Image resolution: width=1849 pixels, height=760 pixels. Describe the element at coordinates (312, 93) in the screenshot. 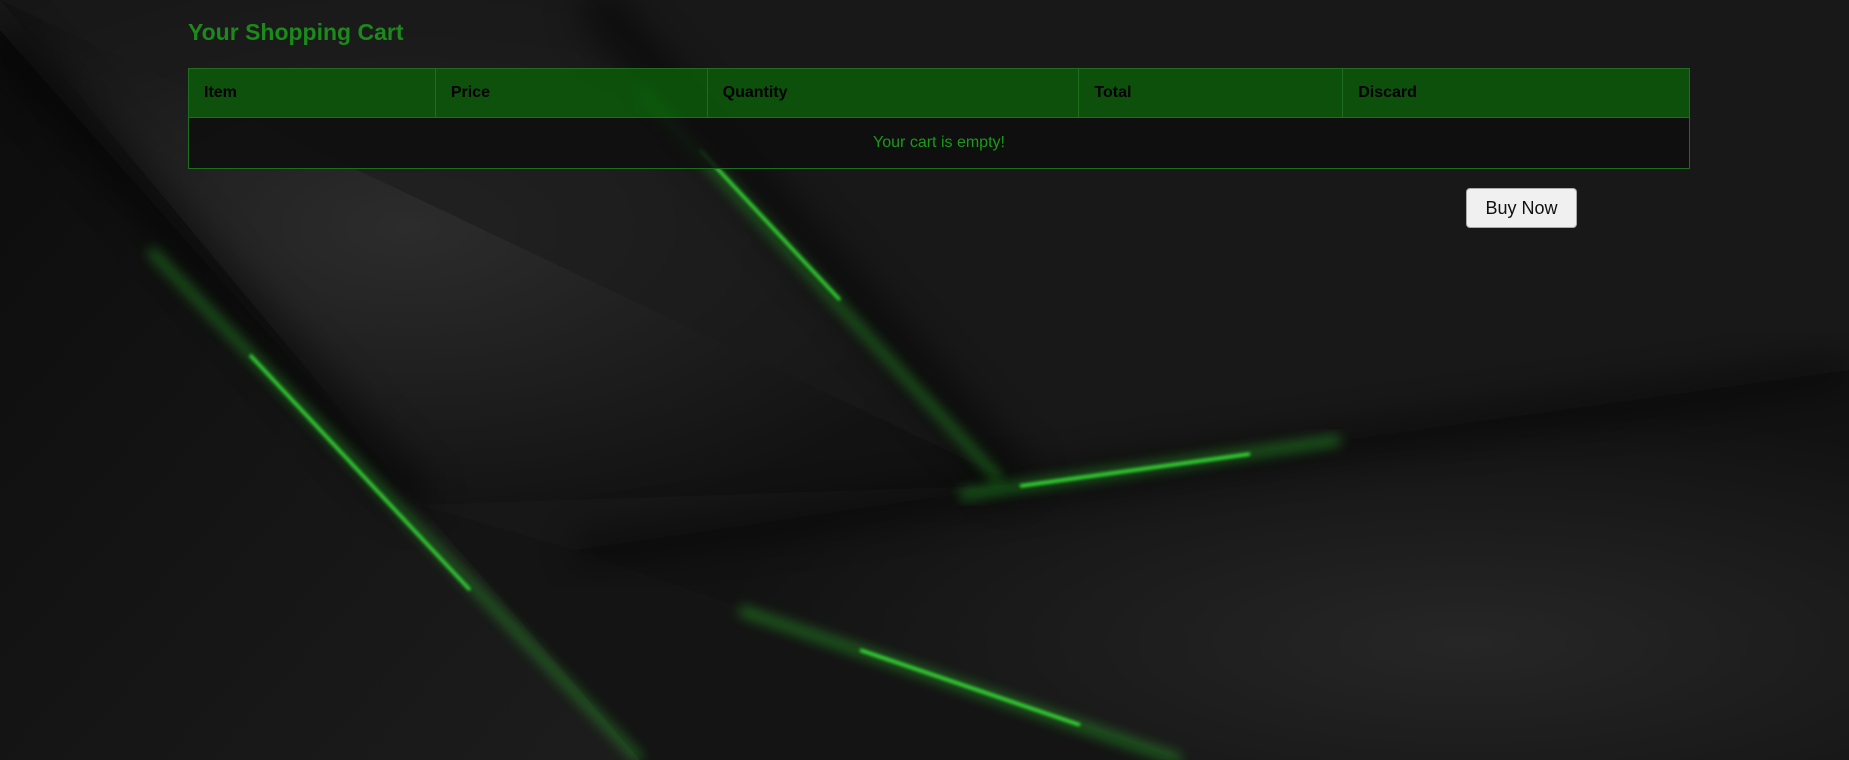

I see `column-header-item: Item` at that location.